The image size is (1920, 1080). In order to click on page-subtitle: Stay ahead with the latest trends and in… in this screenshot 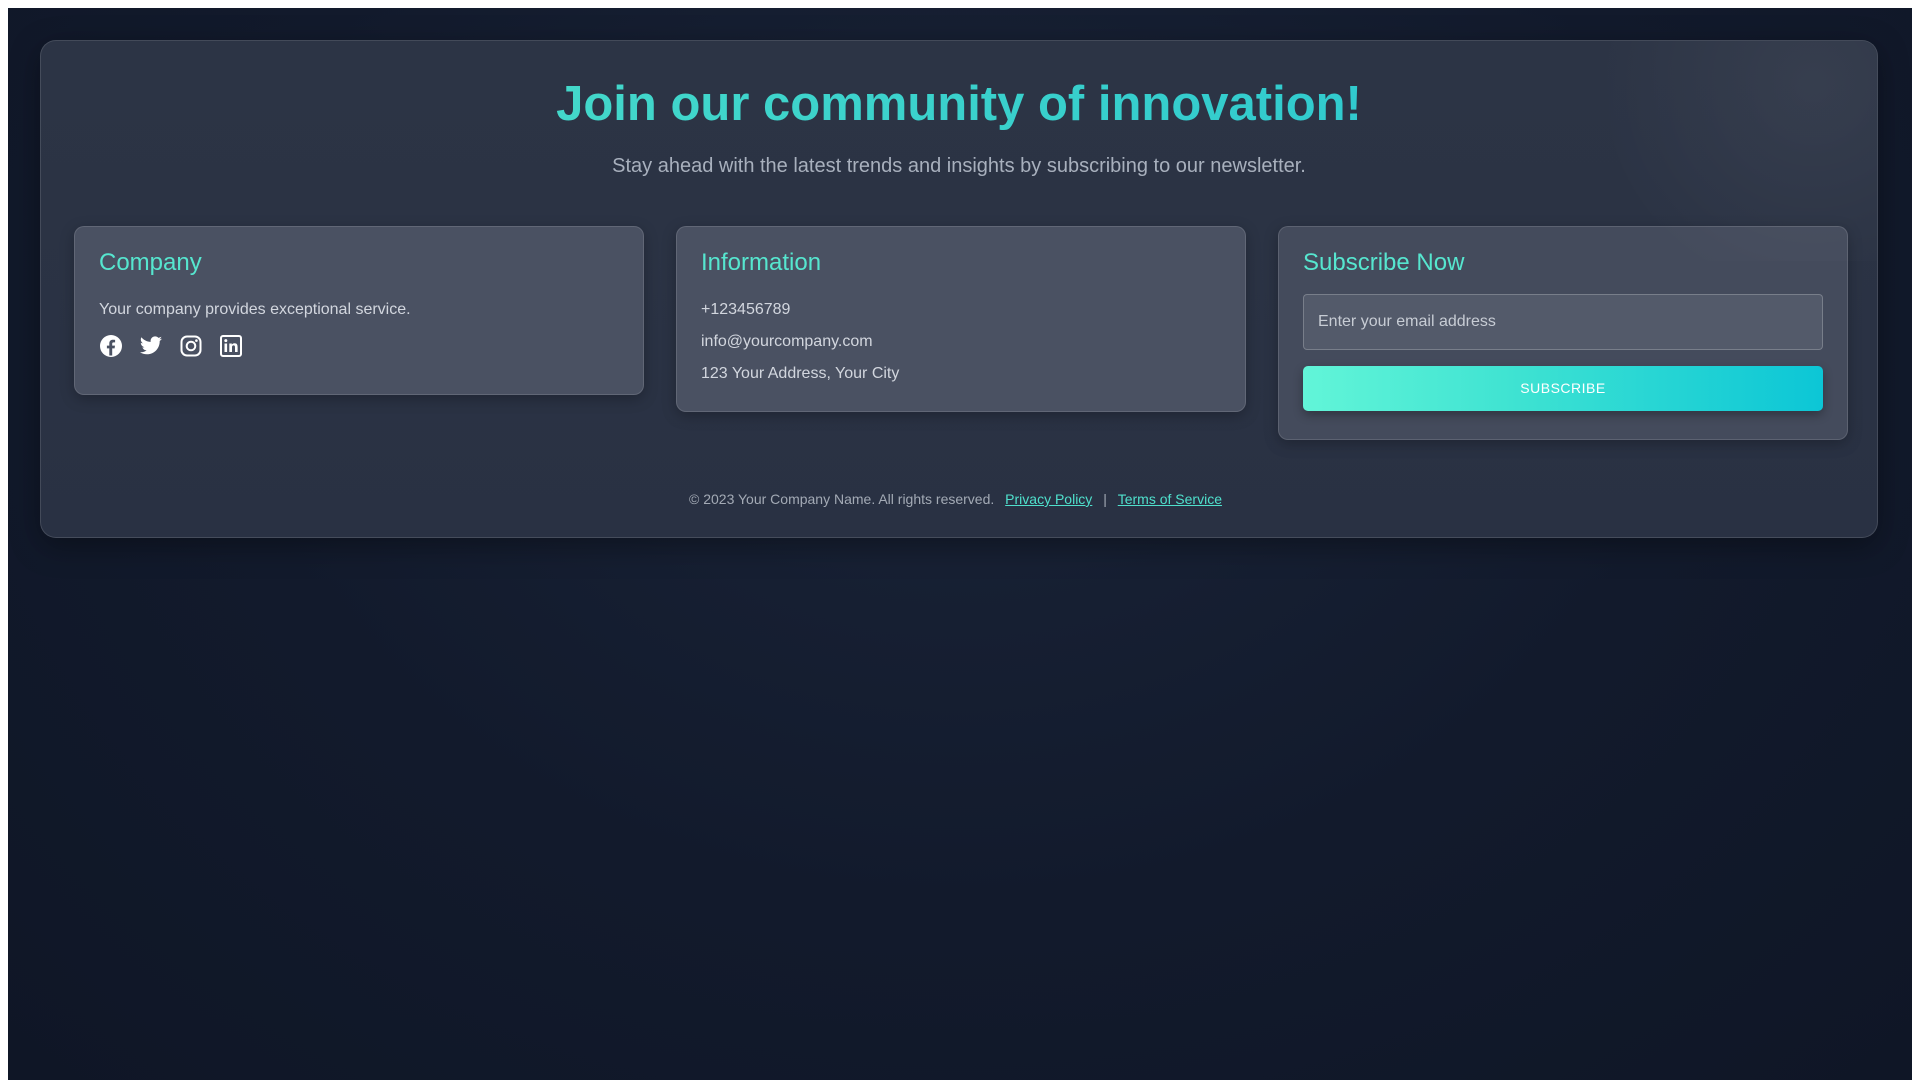, I will do `click(959, 166)`.